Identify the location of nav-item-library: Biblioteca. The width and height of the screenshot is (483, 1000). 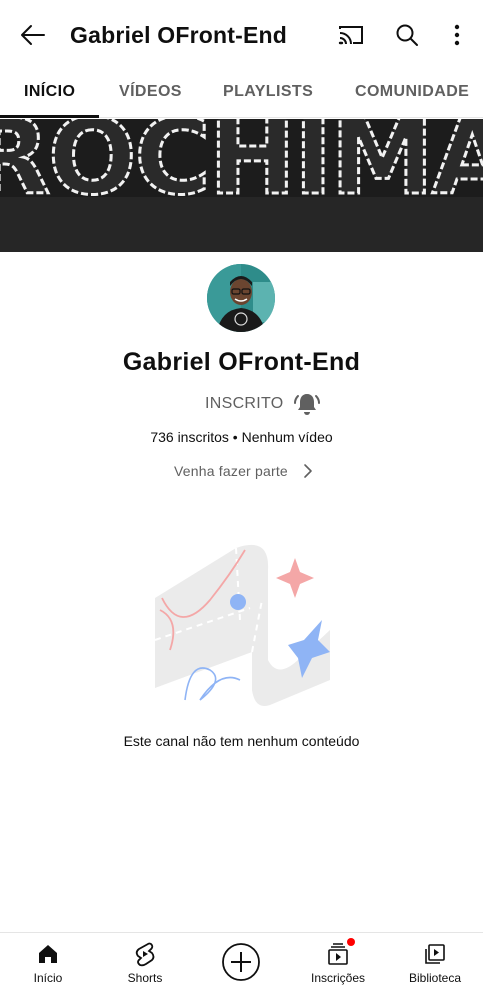
(435, 963).